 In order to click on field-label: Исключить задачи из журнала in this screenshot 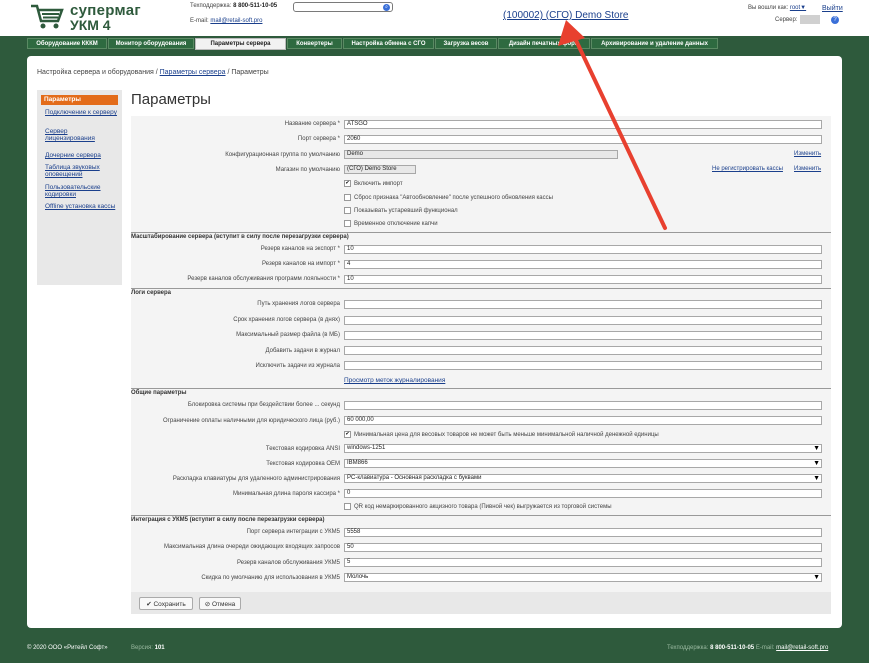, I will do `click(297, 366)`.